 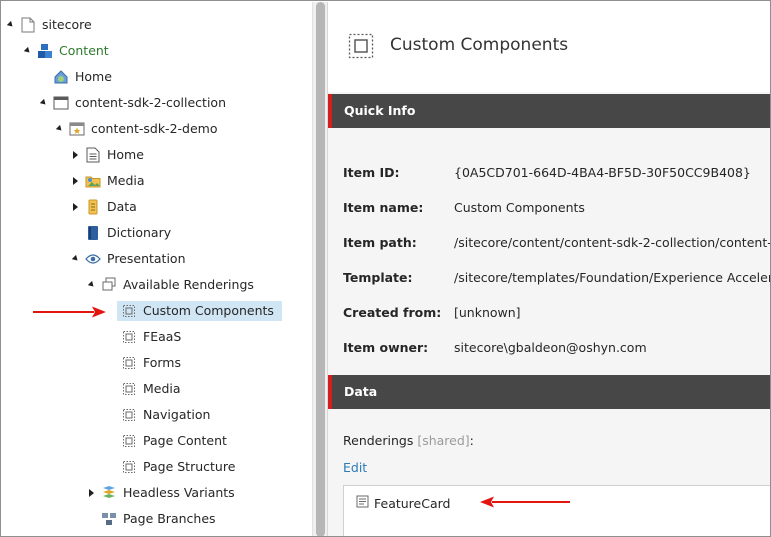 I want to click on tree-node-data: Data, so click(x=105, y=207).